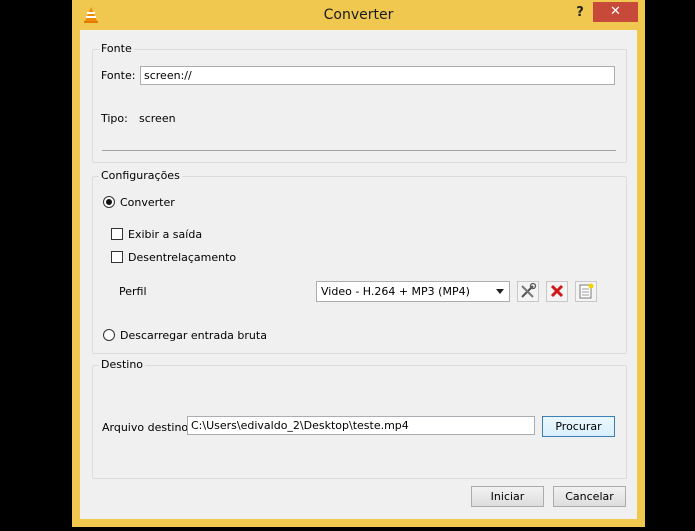 The height and width of the screenshot is (531, 695). I want to click on help-button: ?, so click(580, 13).